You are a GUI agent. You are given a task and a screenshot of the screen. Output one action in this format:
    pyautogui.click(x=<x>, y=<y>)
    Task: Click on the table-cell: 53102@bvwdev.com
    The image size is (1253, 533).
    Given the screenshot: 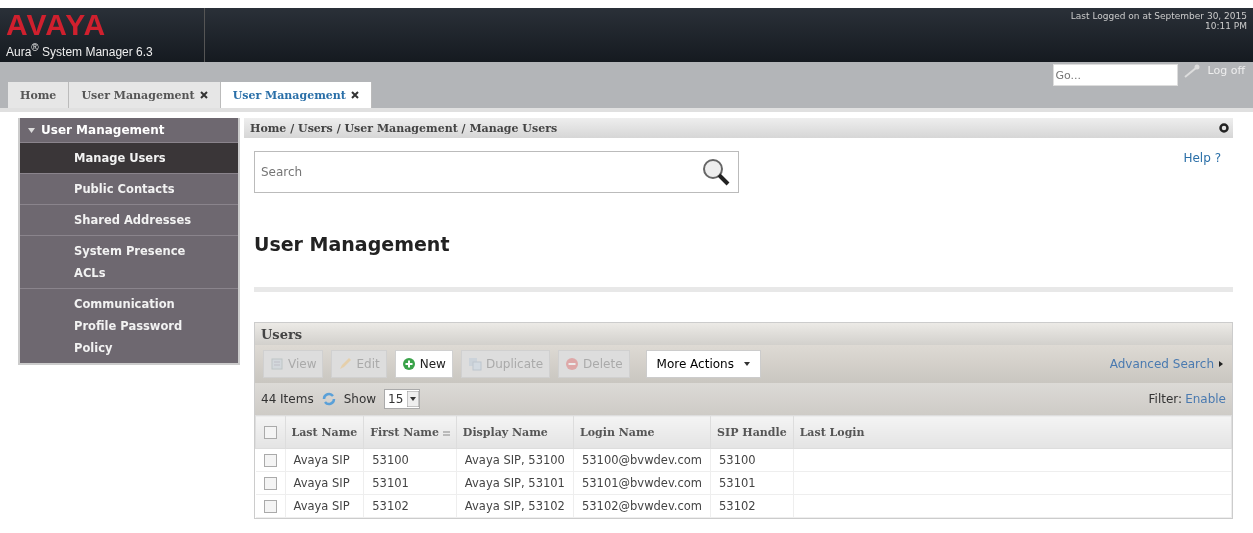 What is the action you would take?
    pyautogui.click(x=642, y=506)
    